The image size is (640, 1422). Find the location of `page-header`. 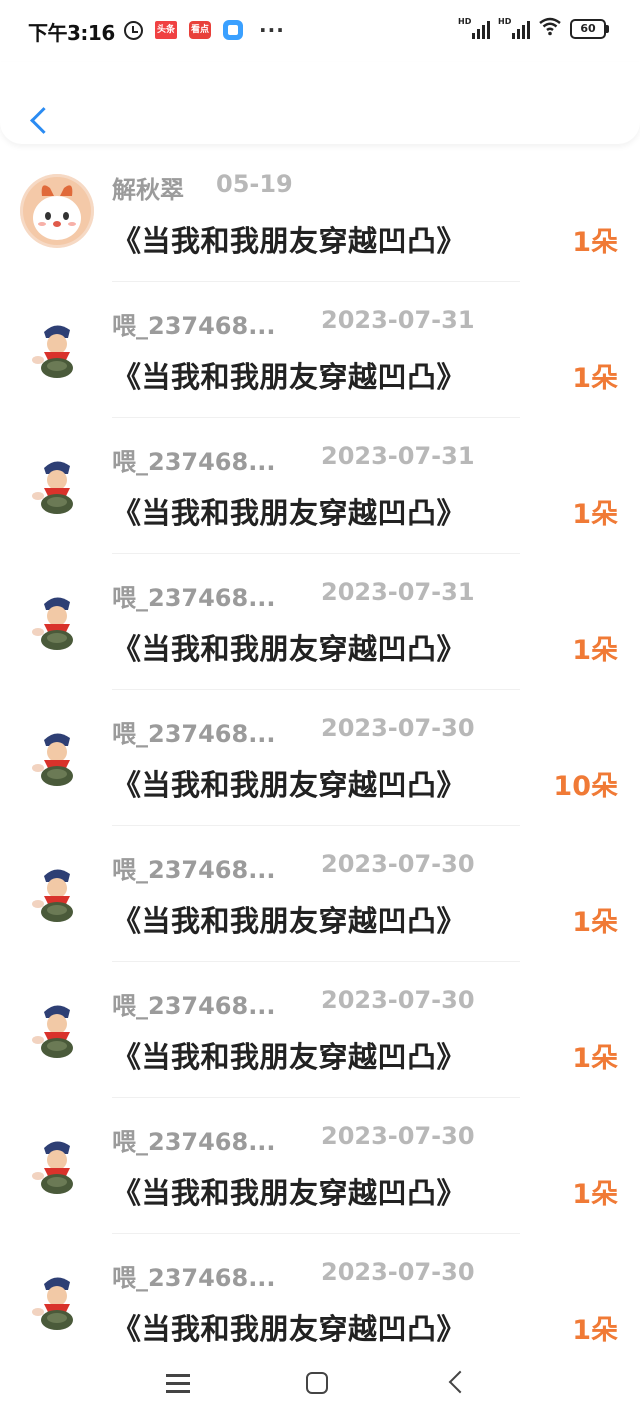

page-header is located at coordinates (320, 103).